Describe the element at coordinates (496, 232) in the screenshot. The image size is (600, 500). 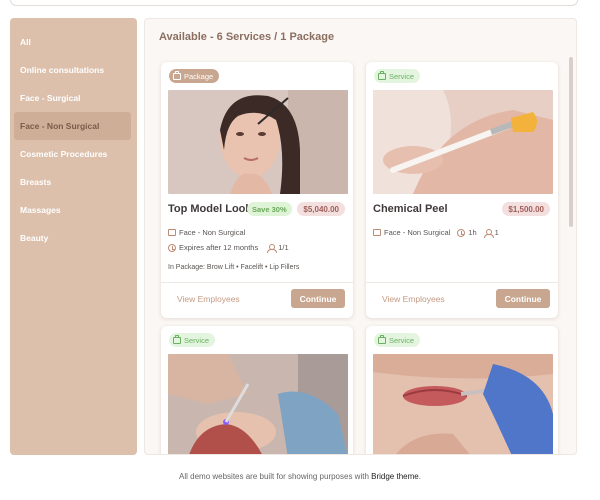
I see `capacity-label: 1` at that location.